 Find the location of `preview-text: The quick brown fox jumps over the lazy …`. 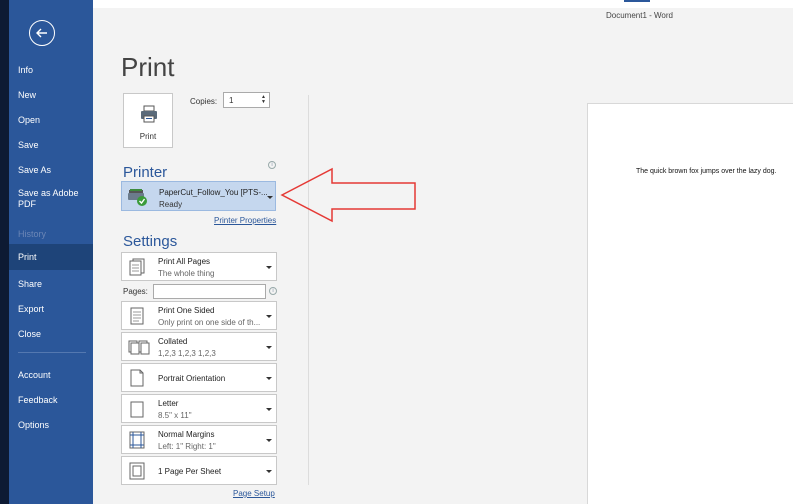

preview-text: The quick brown fox jumps over the lazy … is located at coordinates (706, 171).